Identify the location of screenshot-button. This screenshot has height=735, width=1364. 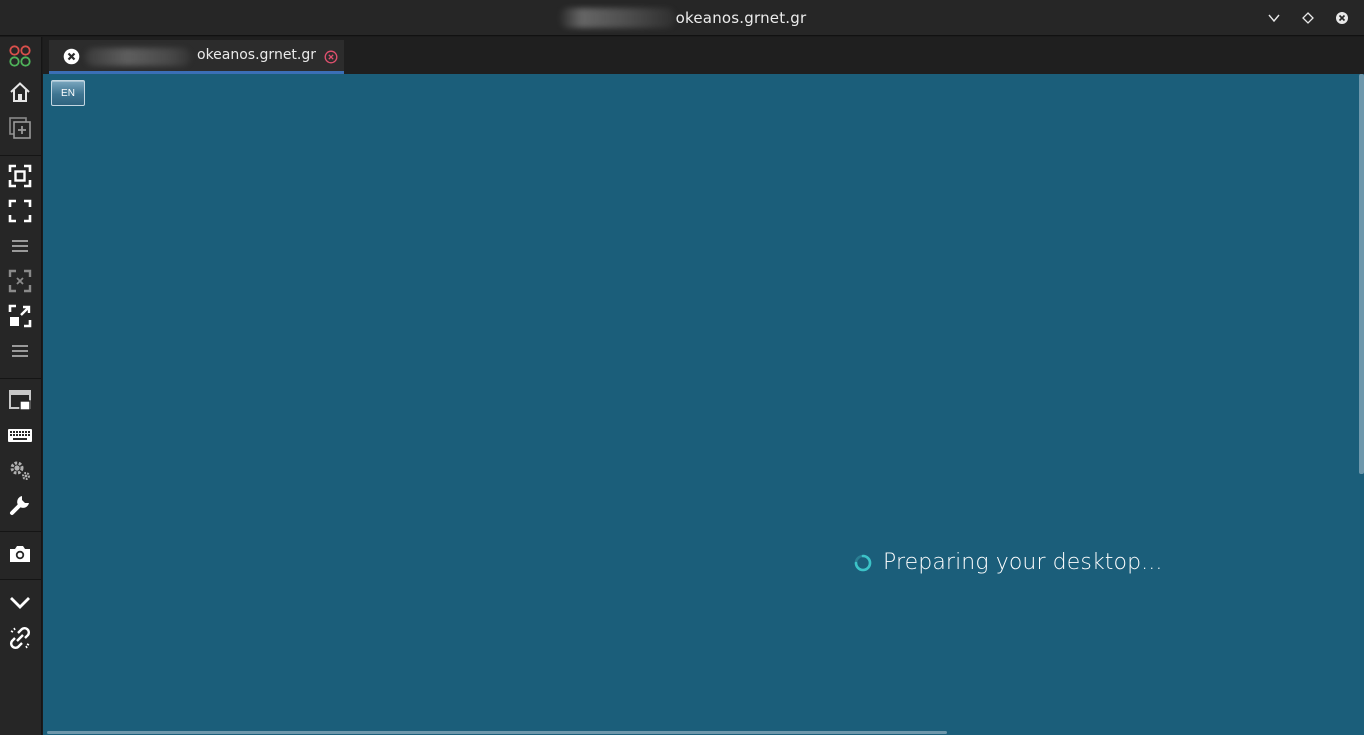
(20, 554).